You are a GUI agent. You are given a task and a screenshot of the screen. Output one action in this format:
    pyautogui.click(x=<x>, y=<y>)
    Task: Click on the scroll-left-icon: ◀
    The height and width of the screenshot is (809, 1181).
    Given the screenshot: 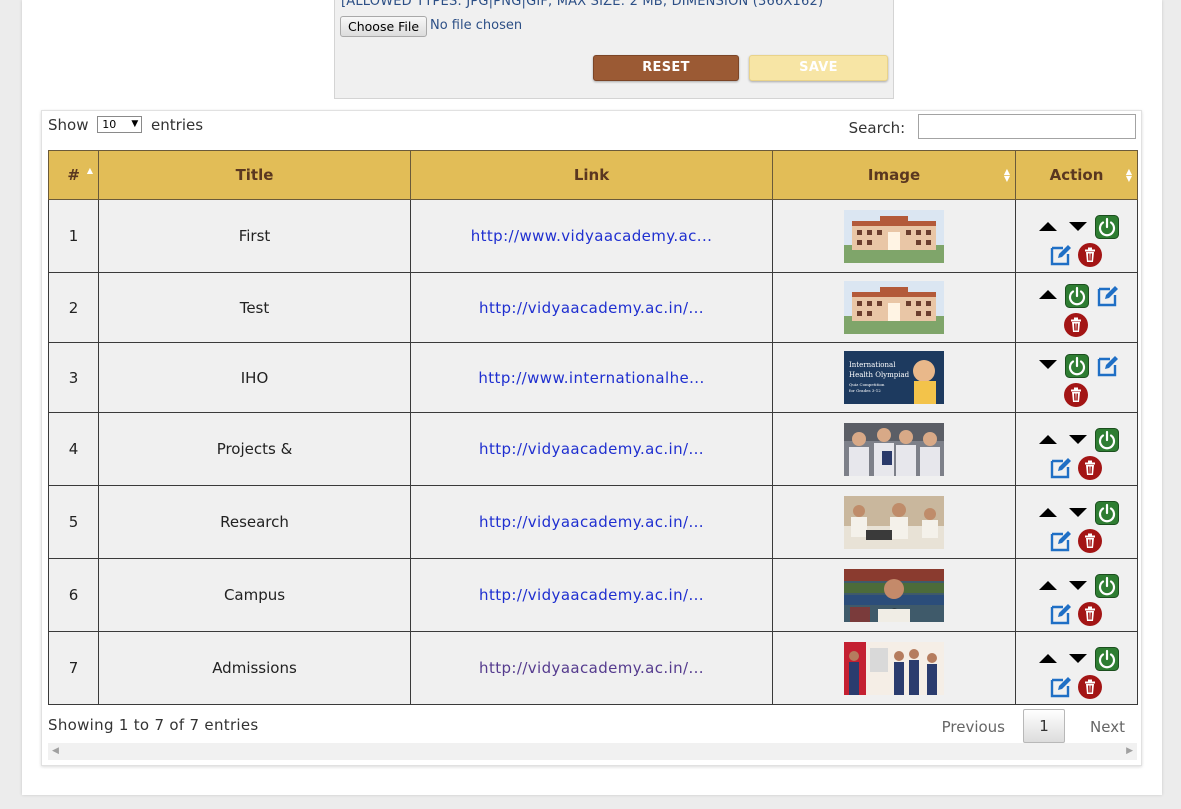 What is the action you would take?
    pyautogui.click(x=55, y=751)
    